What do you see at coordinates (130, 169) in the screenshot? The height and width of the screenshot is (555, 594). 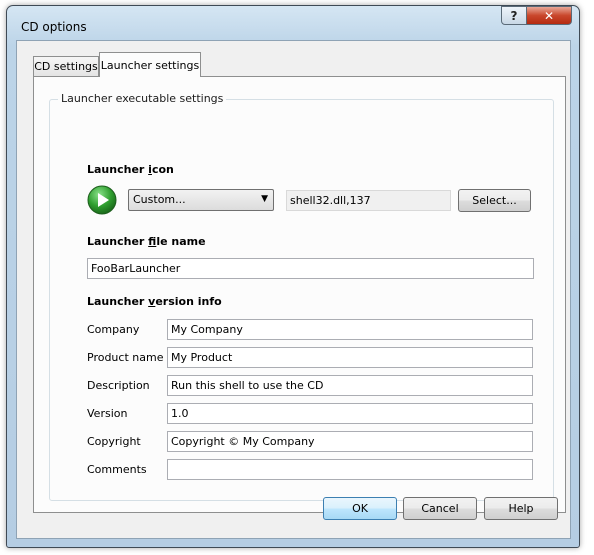 I see `launcher-icon-heading: Launcher icon` at bounding box center [130, 169].